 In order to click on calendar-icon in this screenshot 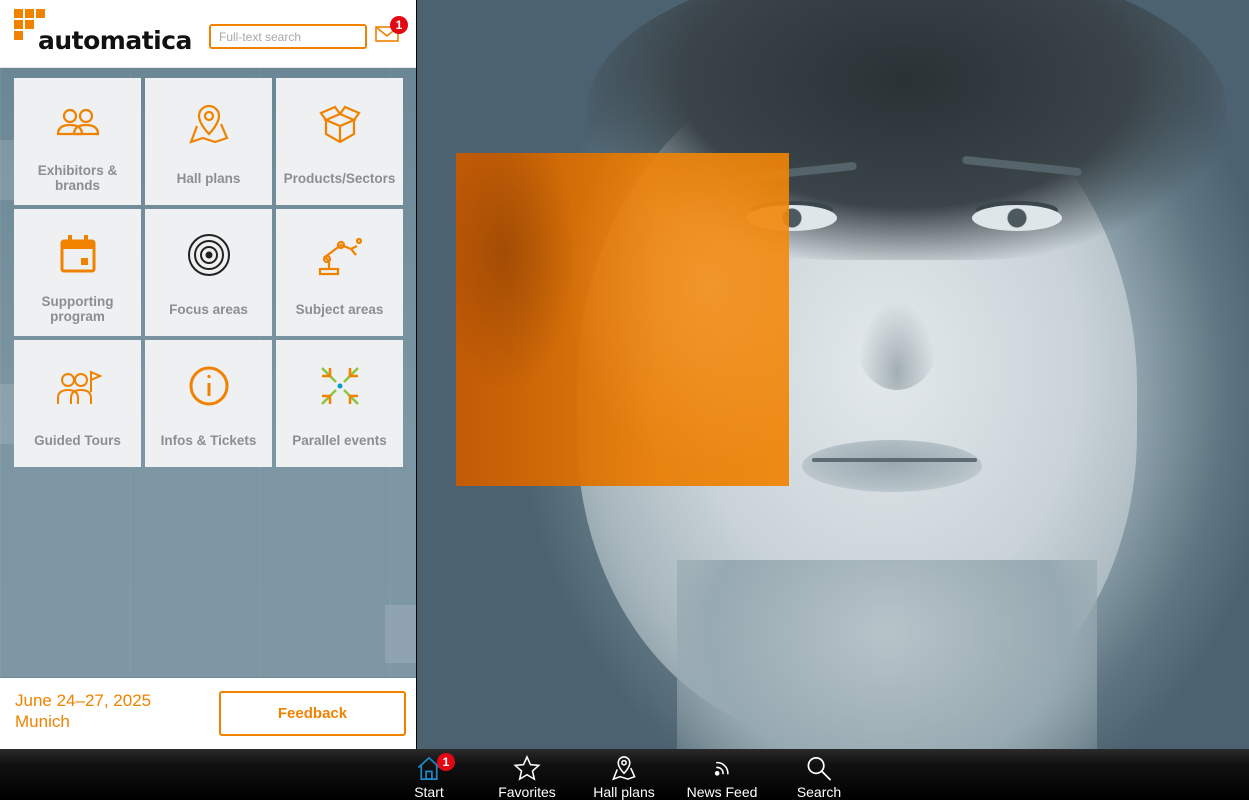, I will do `click(77, 254)`.